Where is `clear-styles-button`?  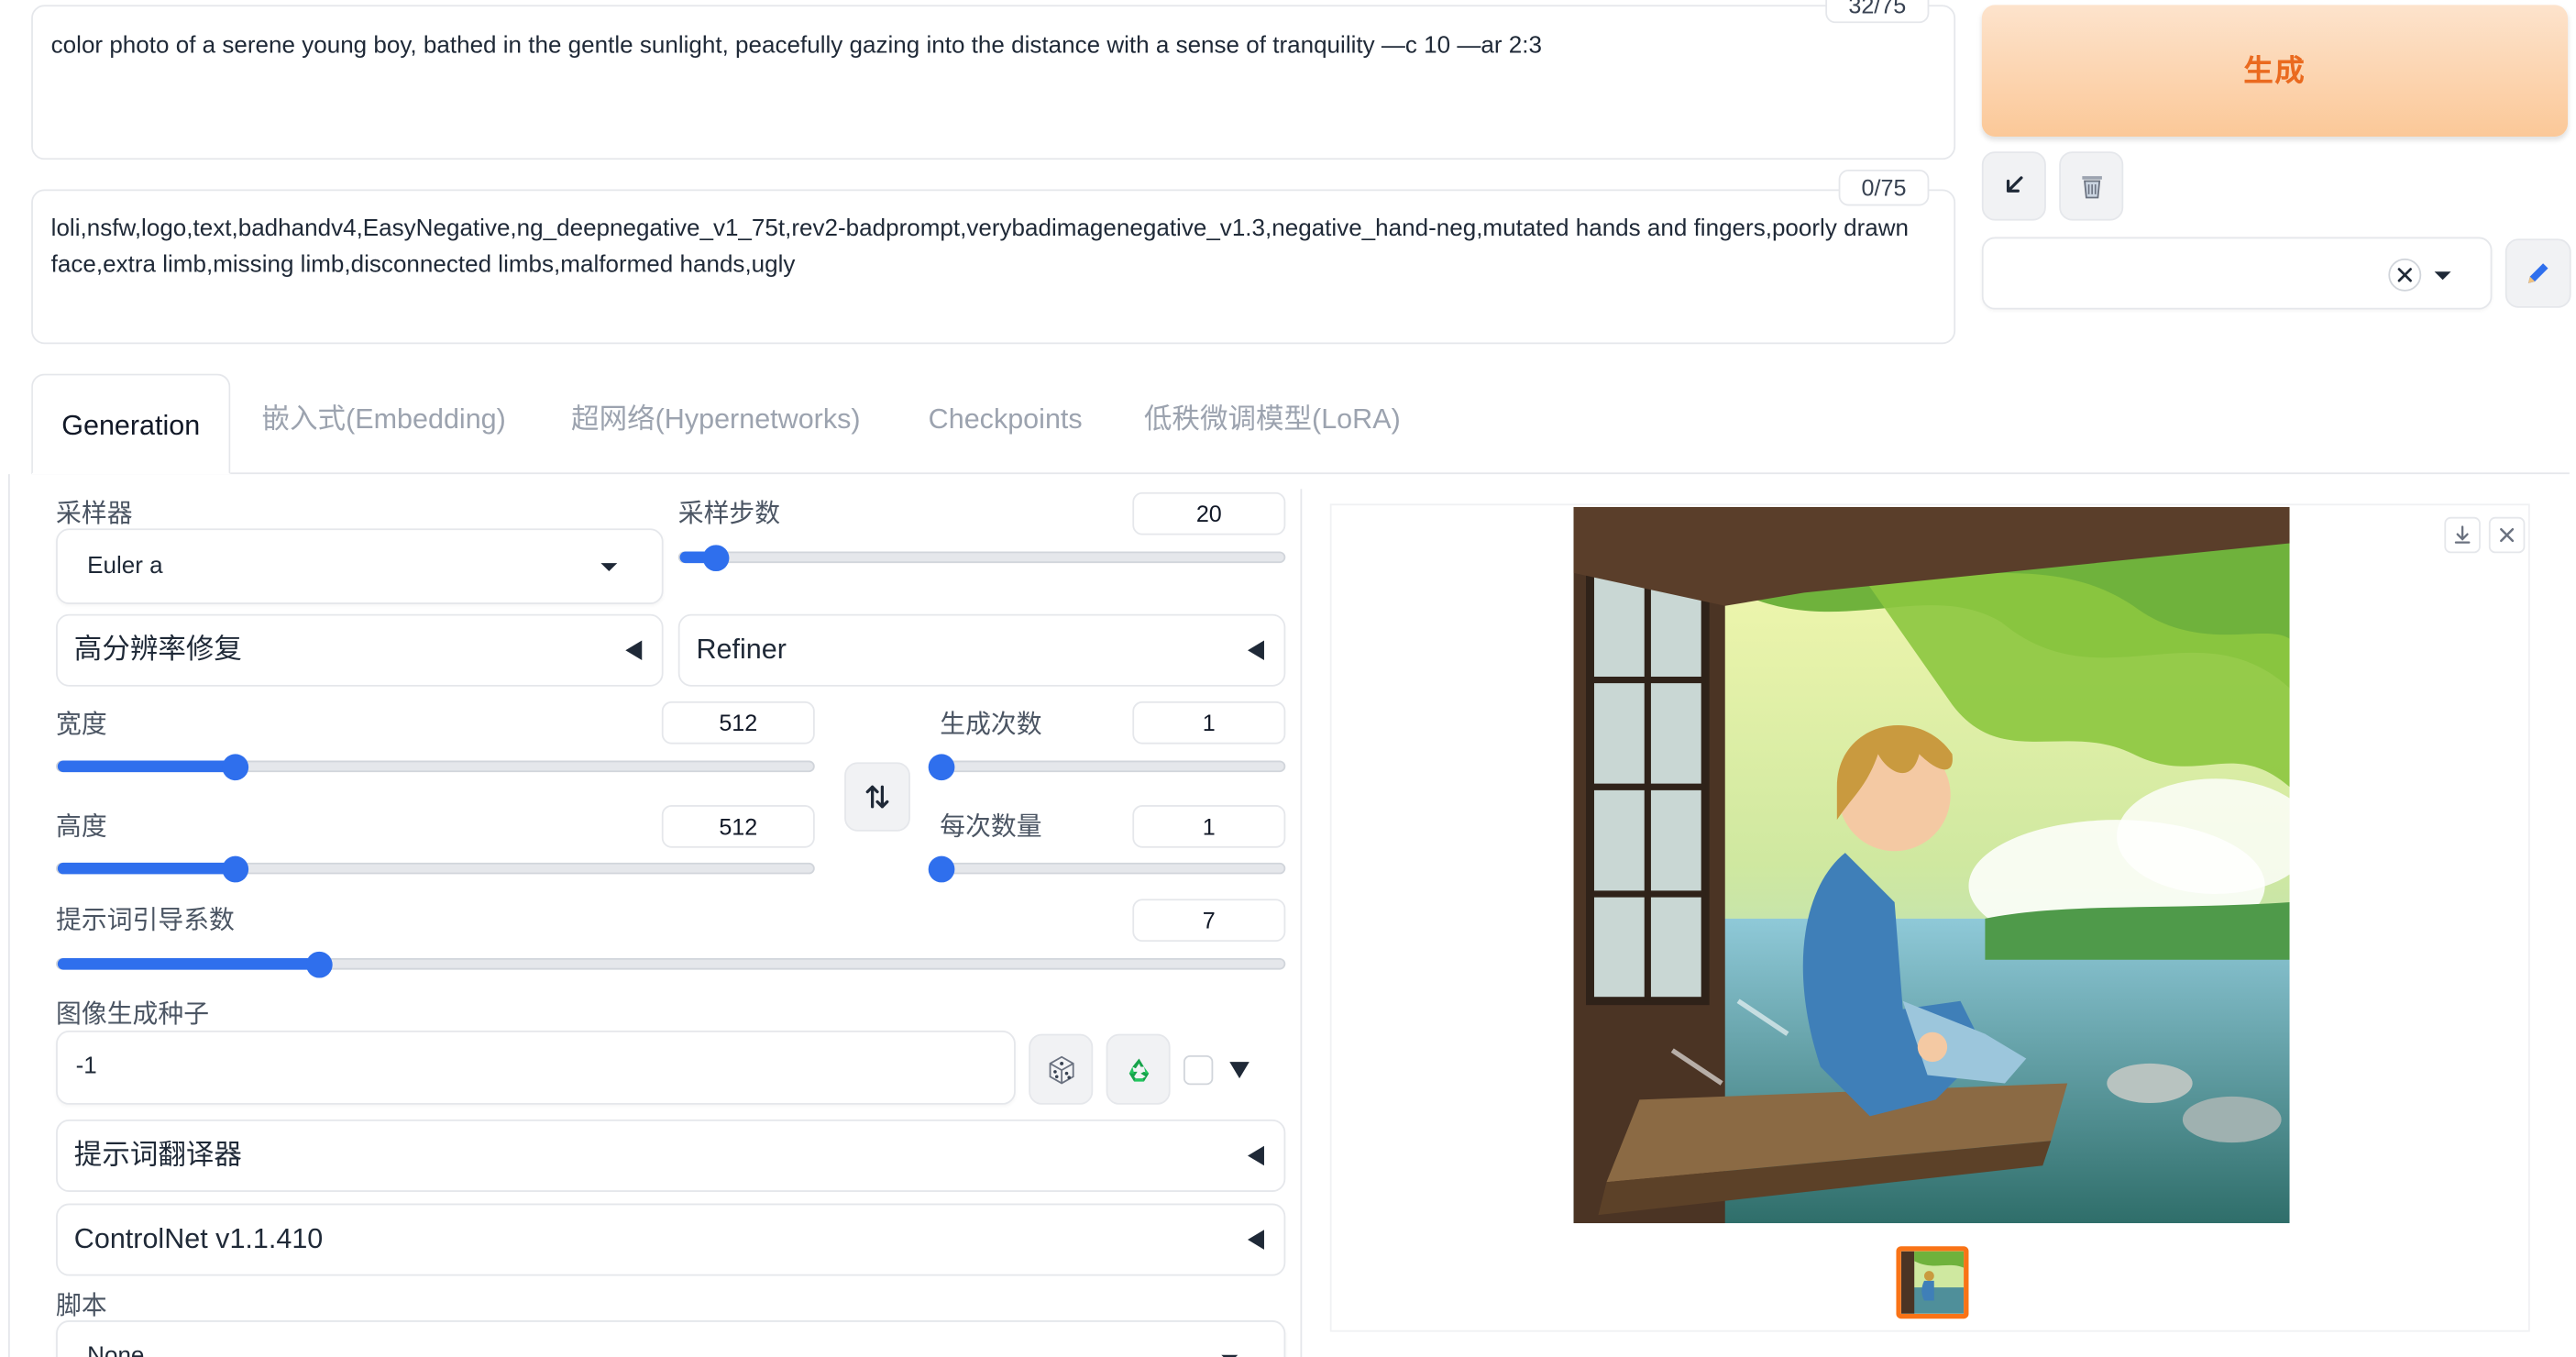 clear-styles-button is located at coordinates (2405, 275).